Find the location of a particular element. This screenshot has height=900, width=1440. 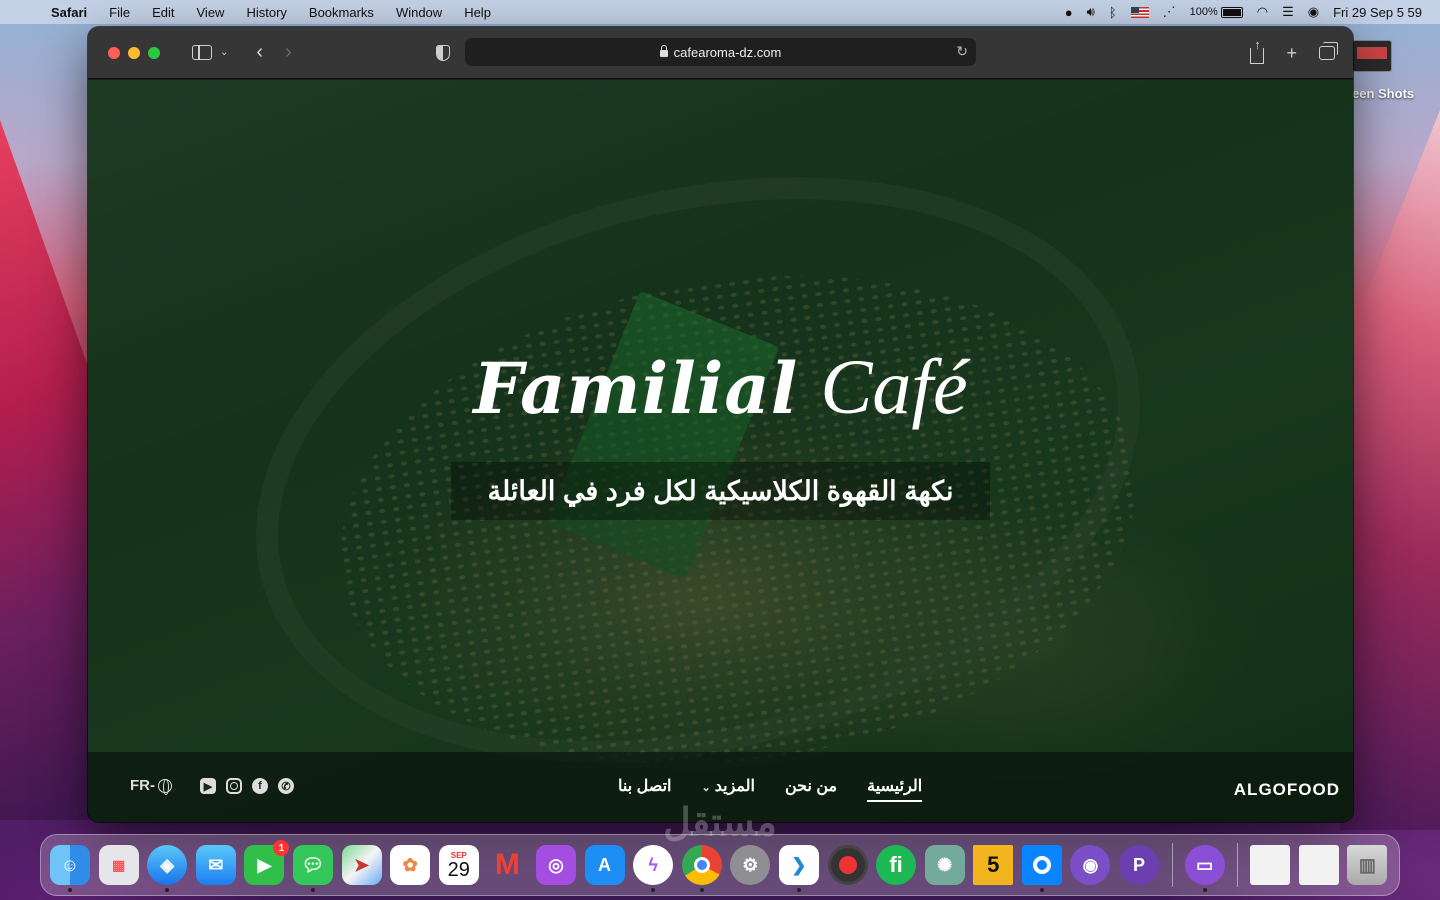

menubar-clock: Fri 29 Sep 5 59 is located at coordinates (1377, 12).